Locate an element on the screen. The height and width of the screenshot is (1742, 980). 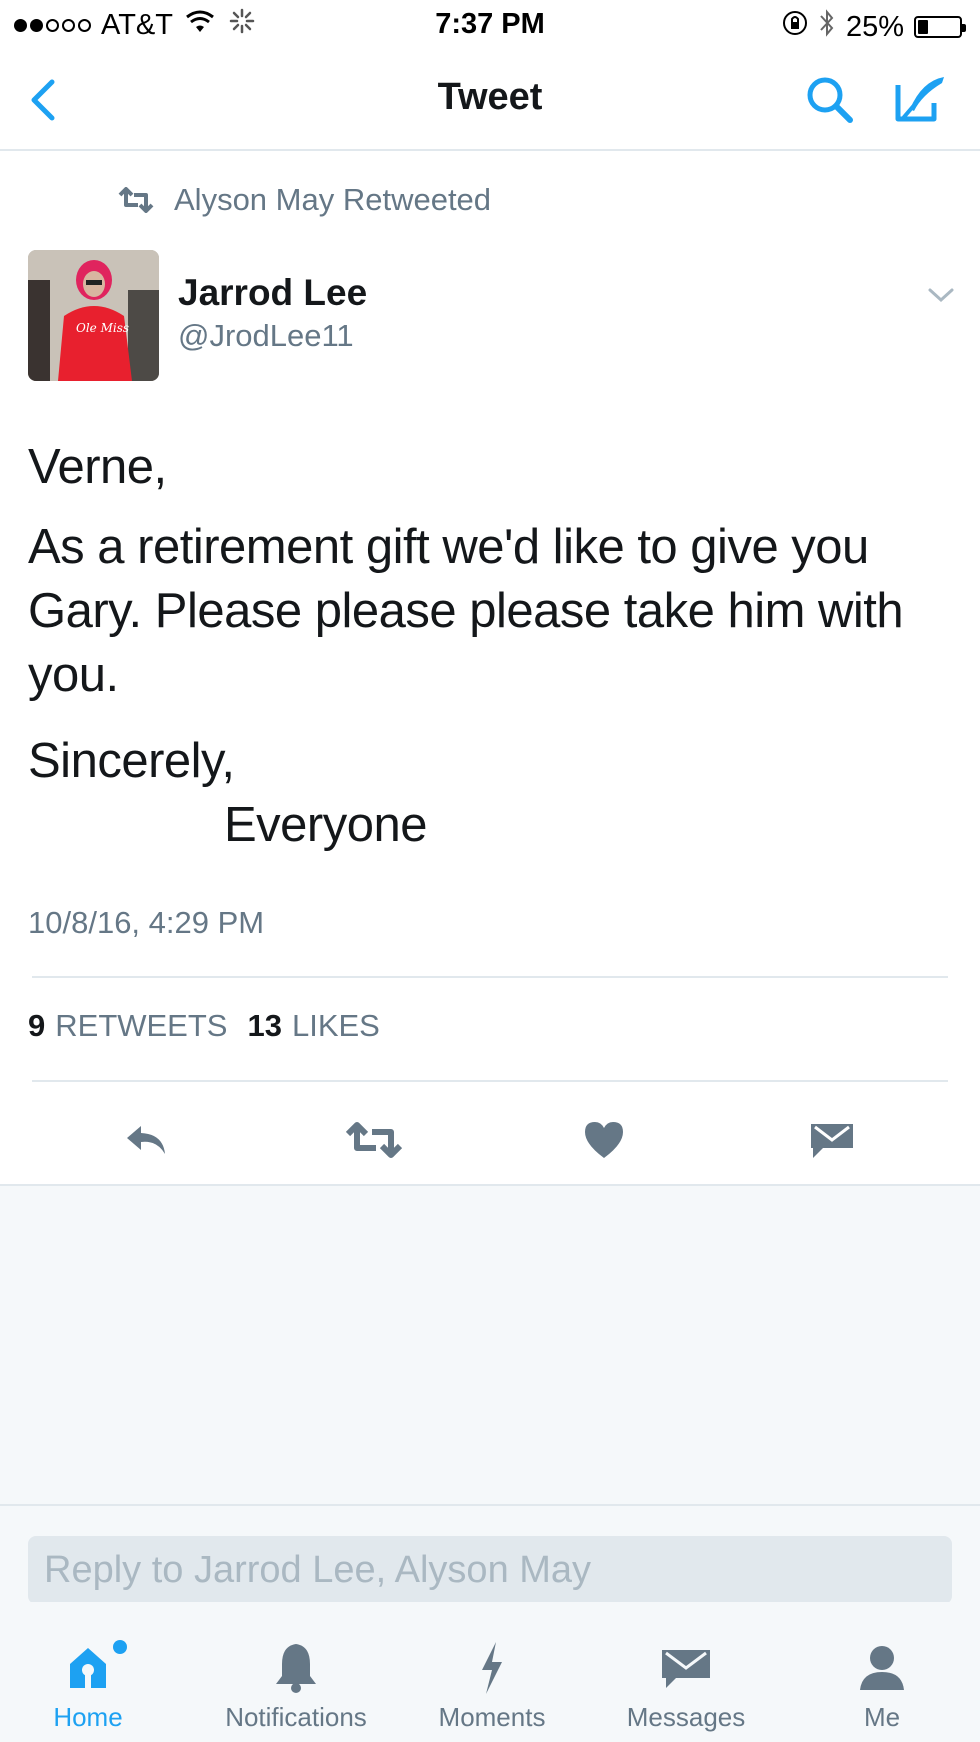
direct-message-button is located at coordinates (832, 1140).